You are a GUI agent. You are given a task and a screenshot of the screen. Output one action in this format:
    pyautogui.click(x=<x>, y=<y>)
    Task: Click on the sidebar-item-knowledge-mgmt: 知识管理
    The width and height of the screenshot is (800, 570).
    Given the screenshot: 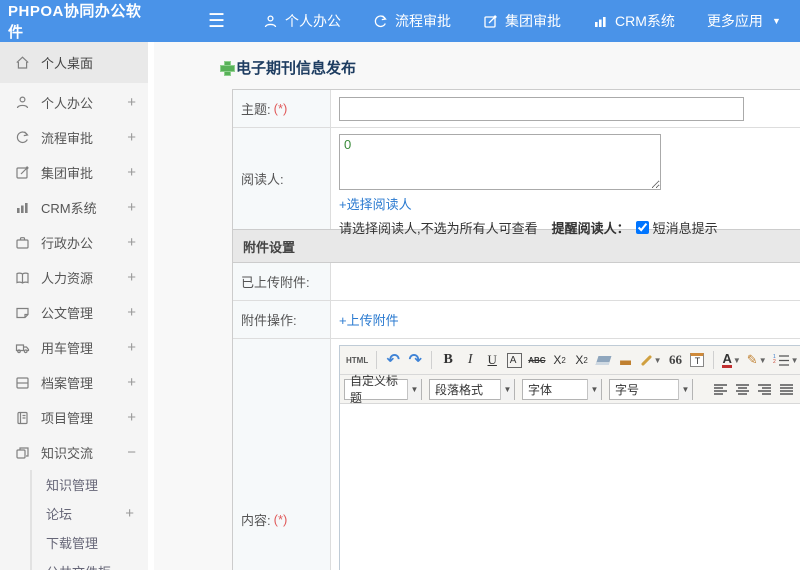 What is the action you would take?
    pyautogui.click(x=90, y=484)
    